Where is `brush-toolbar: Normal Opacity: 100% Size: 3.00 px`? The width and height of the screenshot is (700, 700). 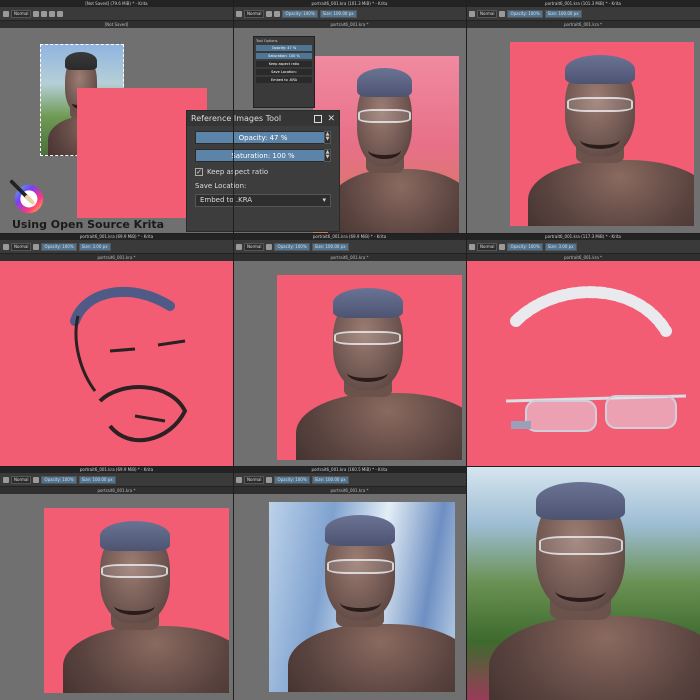 brush-toolbar: Normal Opacity: 100% Size: 3.00 px is located at coordinates (116, 247).